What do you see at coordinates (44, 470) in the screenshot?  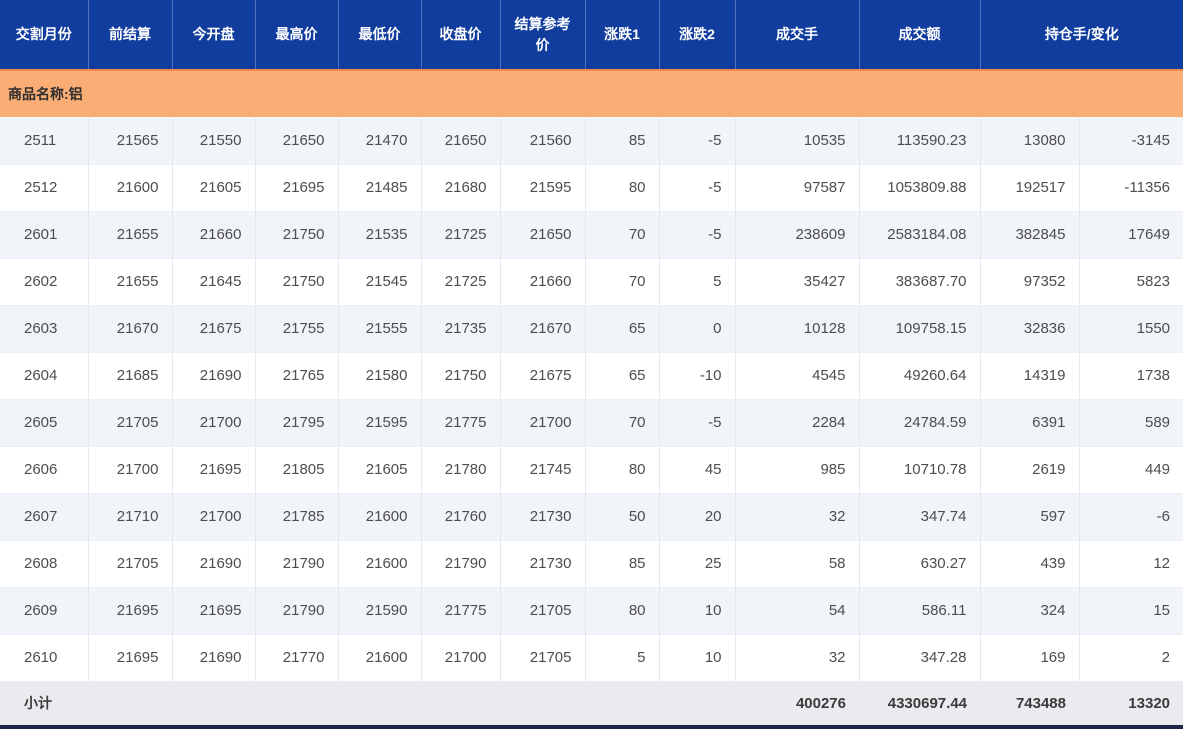 I see `cell-delivery-month: 2606` at bounding box center [44, 470].